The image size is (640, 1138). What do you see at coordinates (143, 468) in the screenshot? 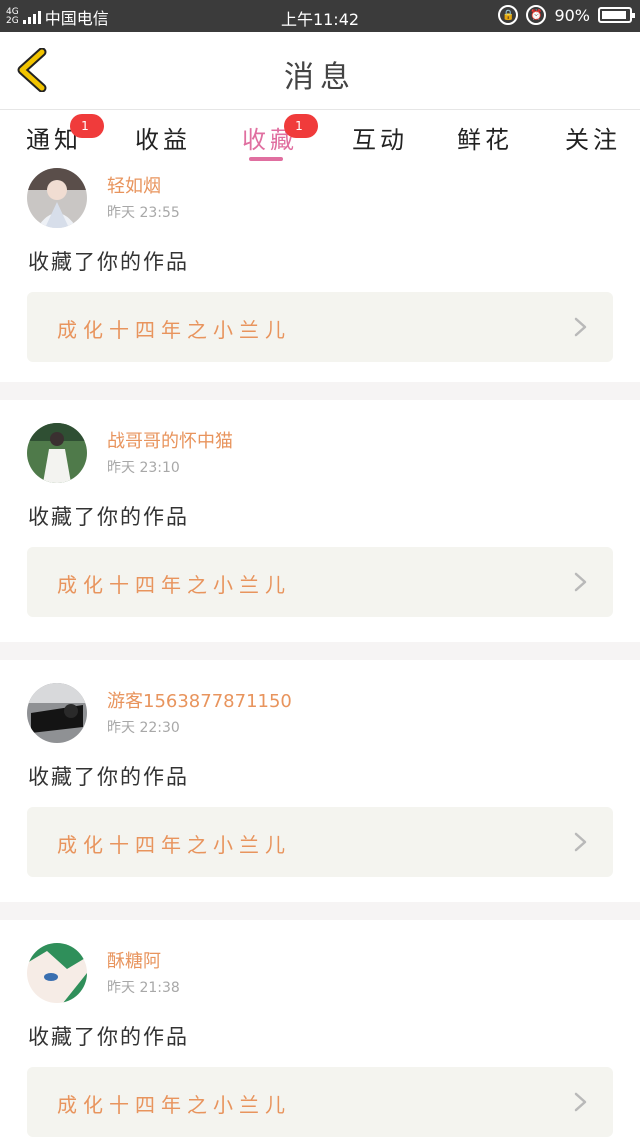
I see `timestamp: 昨天 23:10` at bounding box center [143, 468].